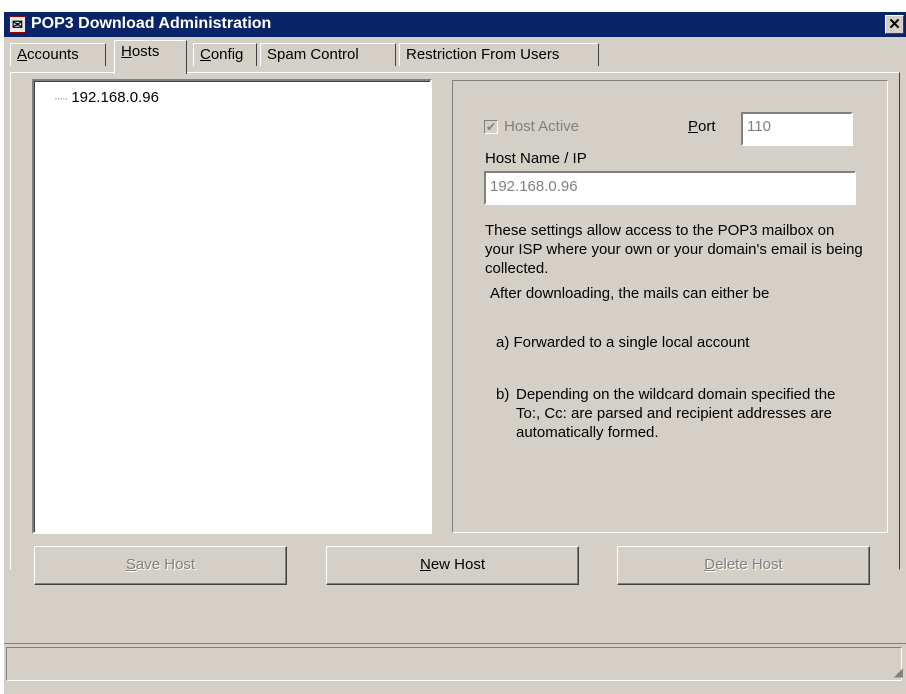  I want to click on tab-accounts-label: ccounts, so click(53, 54).